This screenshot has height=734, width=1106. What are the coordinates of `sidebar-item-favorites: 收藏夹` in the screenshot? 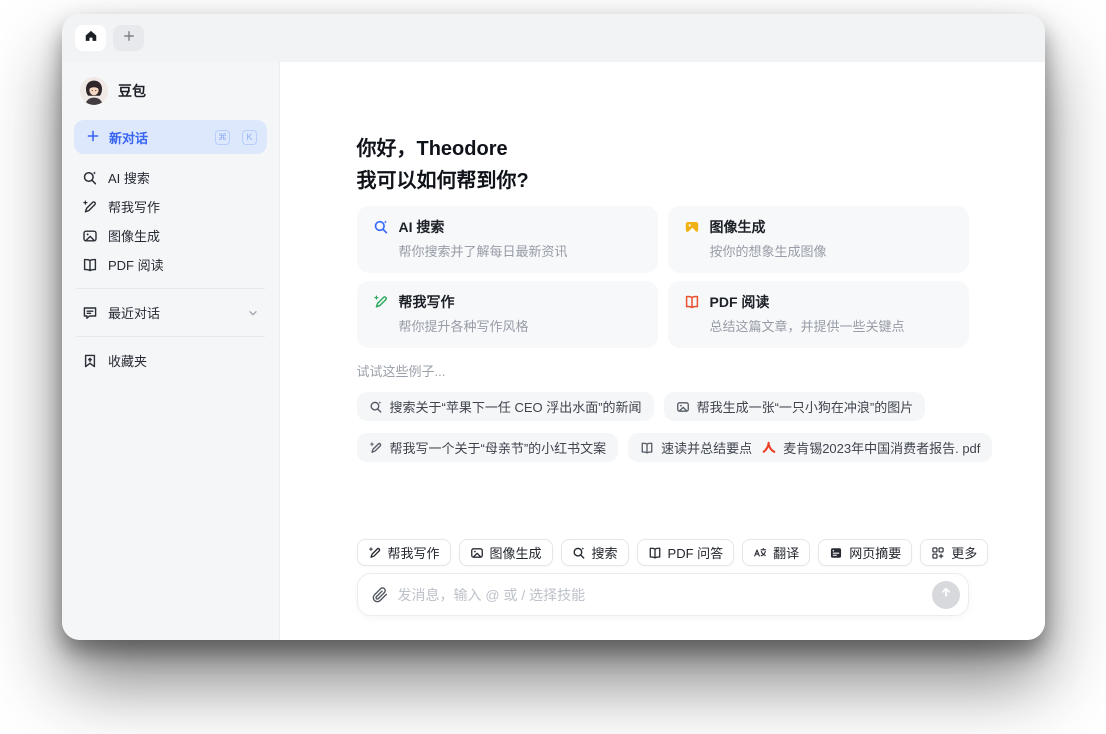 It's located at (170, 360).